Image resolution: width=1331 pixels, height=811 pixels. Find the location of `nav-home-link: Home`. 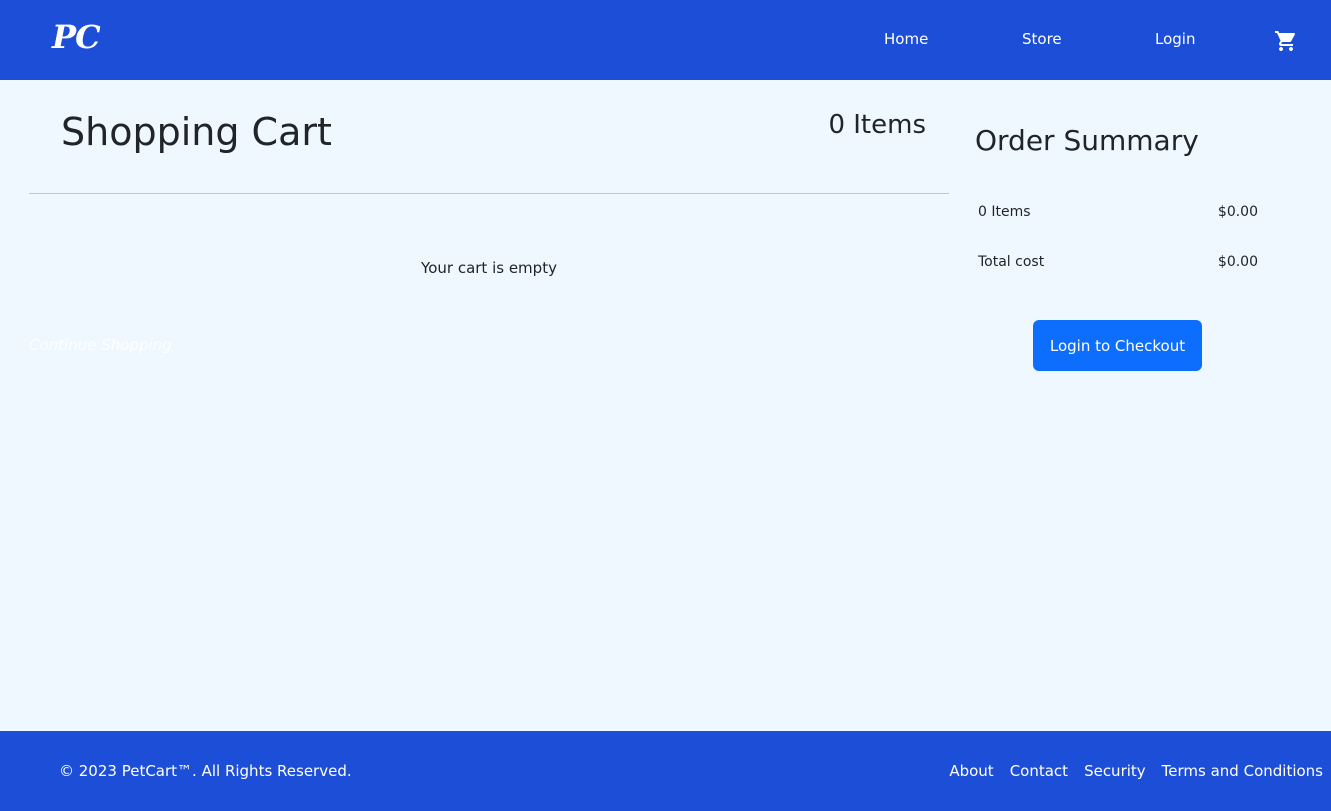

nav-home-link: Home is located at coordinates (906, 39).